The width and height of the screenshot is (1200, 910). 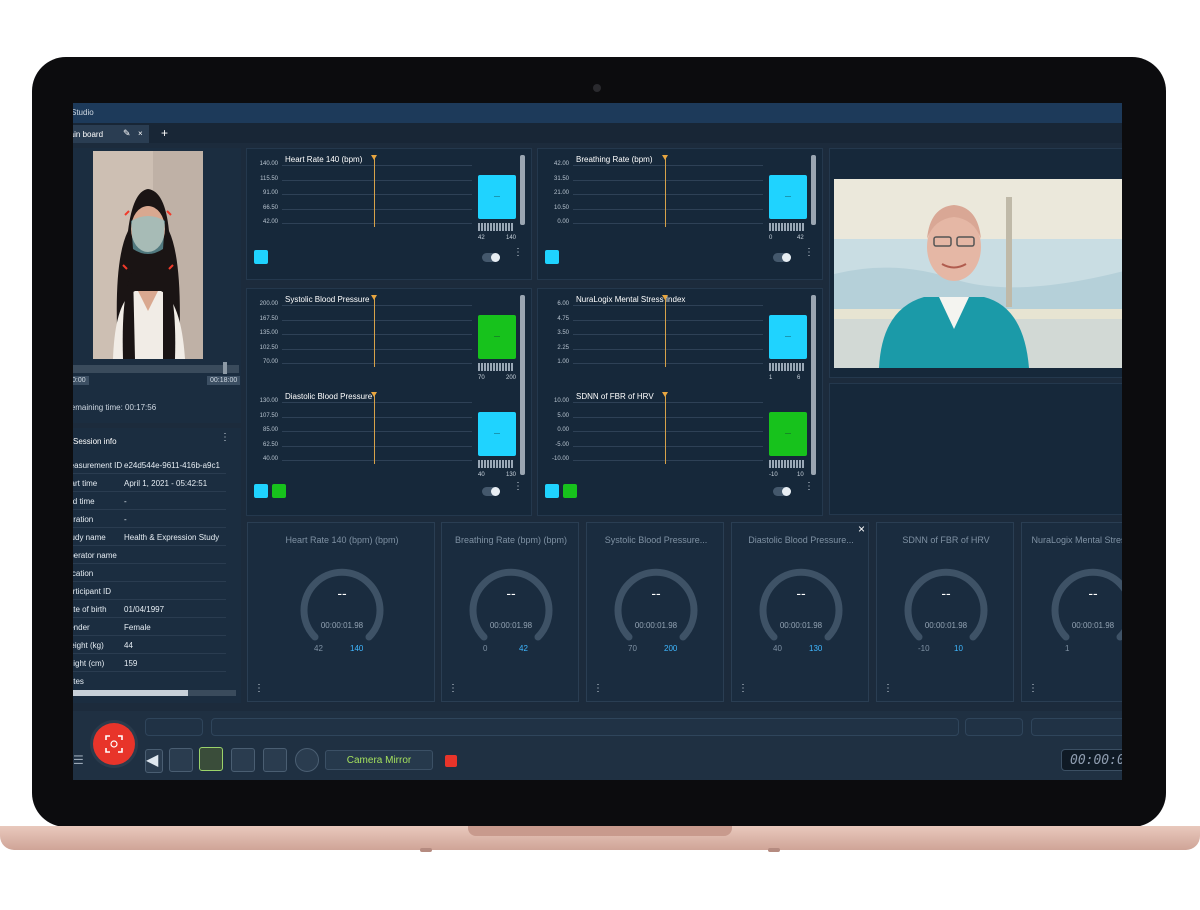 What do you see at coordinates (148, 255) in the screenshot?
I see `participant-video` at bounding box center [148, 255].